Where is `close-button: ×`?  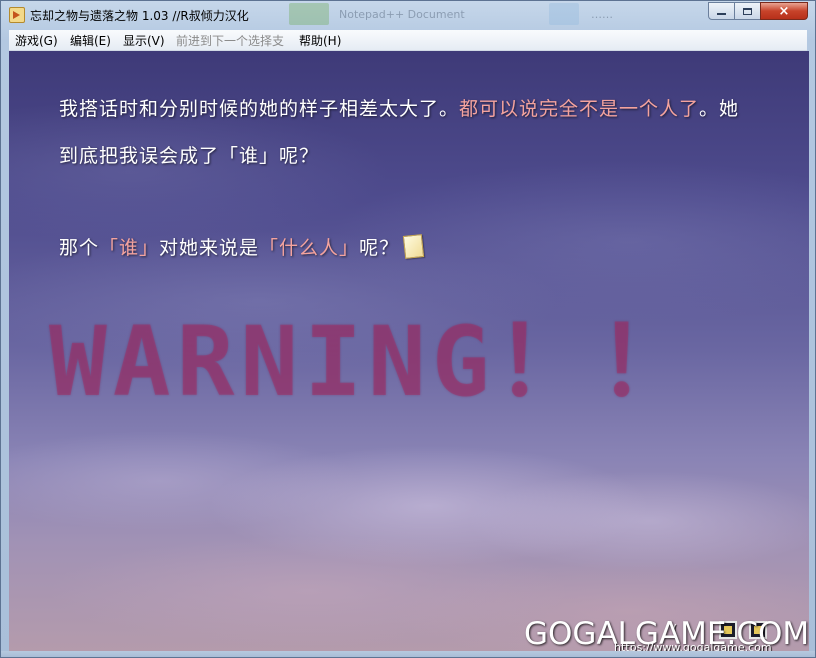 close-button: × is located at coordinates (784, 11).